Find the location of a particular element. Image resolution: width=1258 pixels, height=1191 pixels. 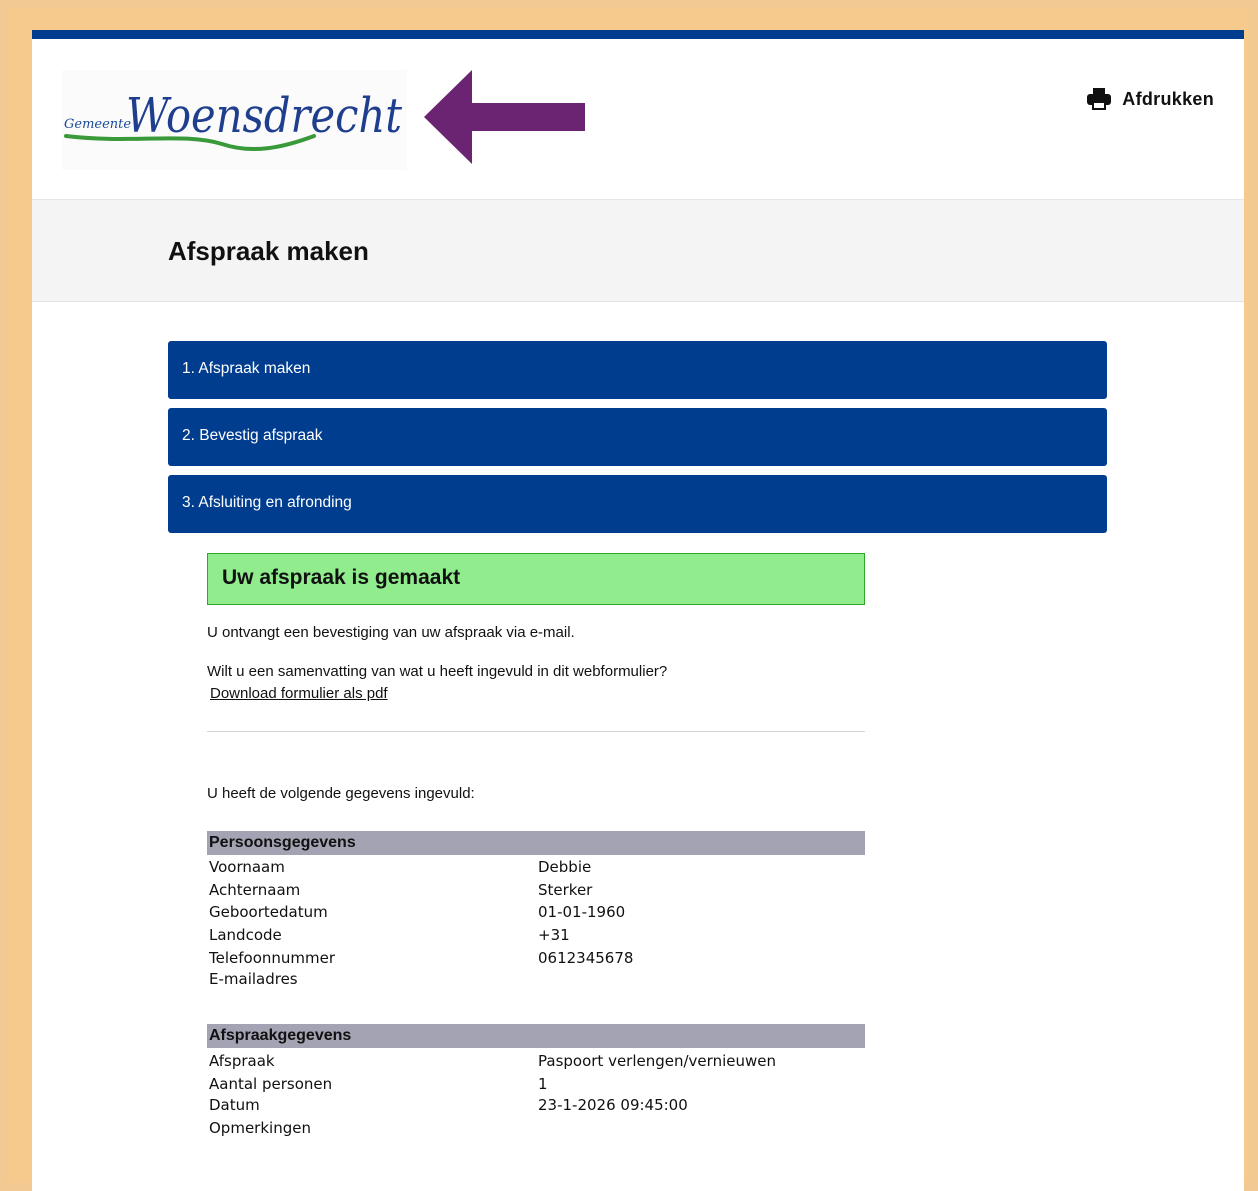

logo-name: Woensdrecht is located at coordinates (264, 116).